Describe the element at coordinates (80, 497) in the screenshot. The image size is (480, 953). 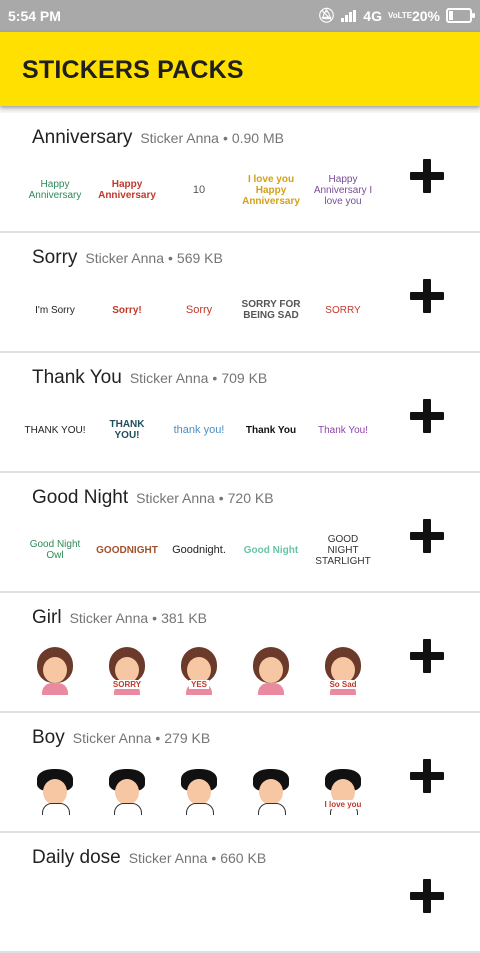
I see `pack-name: Good Night` at that location.